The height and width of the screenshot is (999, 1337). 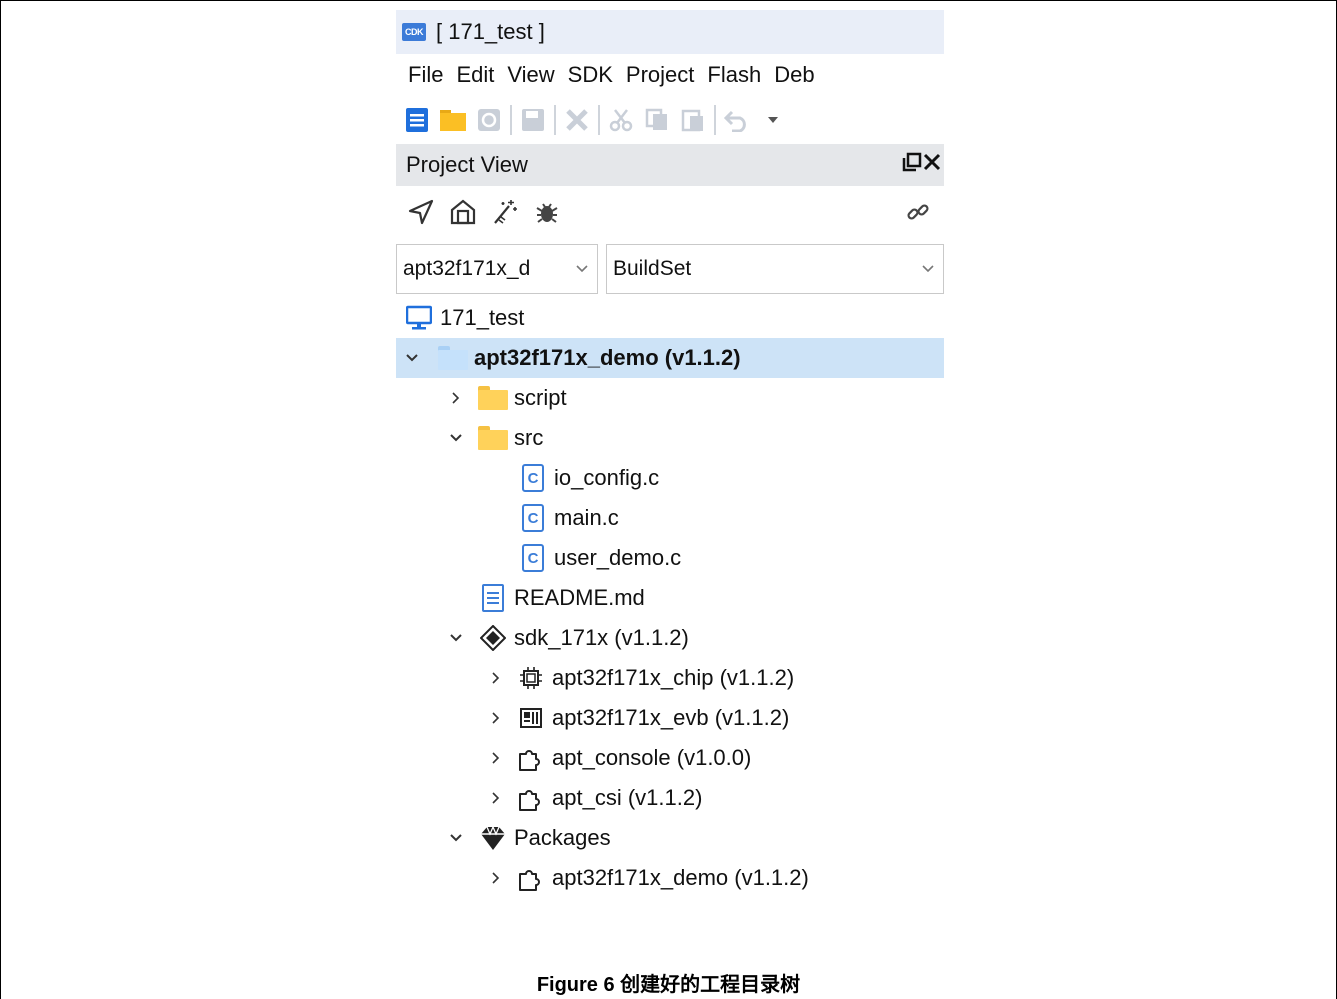 I want to click on panel-title: Project View, so click(x=467, y=164).